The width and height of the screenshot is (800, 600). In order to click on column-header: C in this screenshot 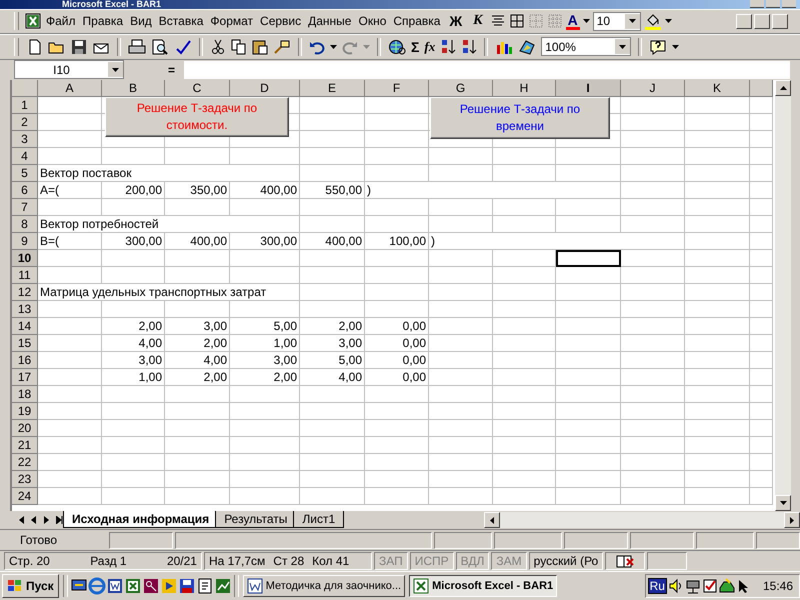, I will do `click(197, 88)`.